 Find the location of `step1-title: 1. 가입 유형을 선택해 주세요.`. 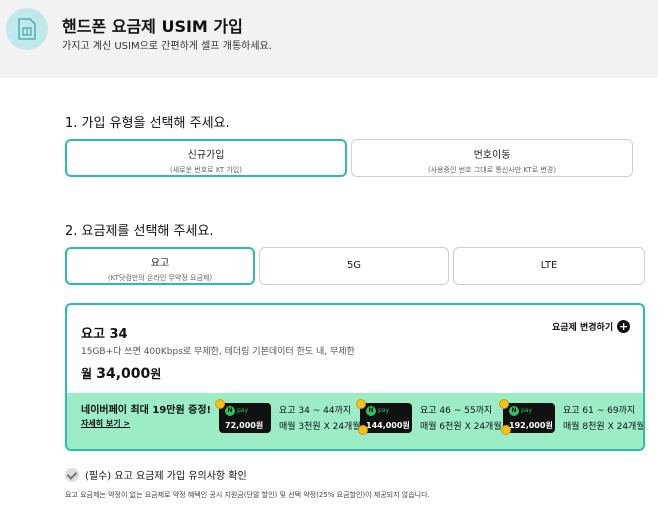

step1-title: 1. 가입 유형을 선택해 주세요. is located at coordinates (147, 123).